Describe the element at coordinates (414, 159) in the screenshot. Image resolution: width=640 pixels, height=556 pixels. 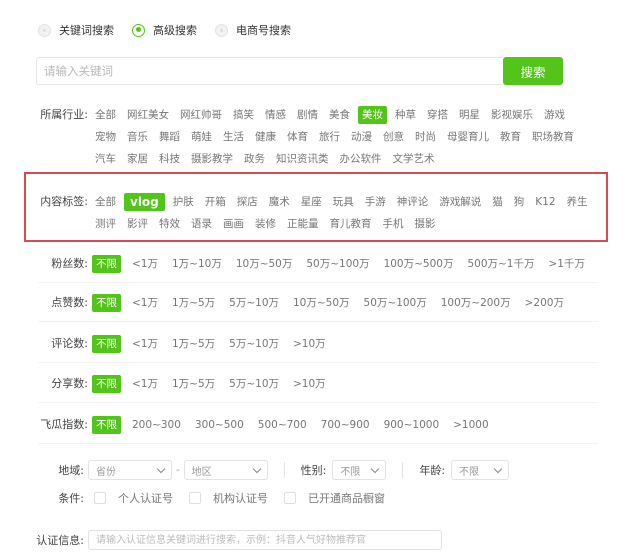
I see `industry-option: 文学艺术` at that location.